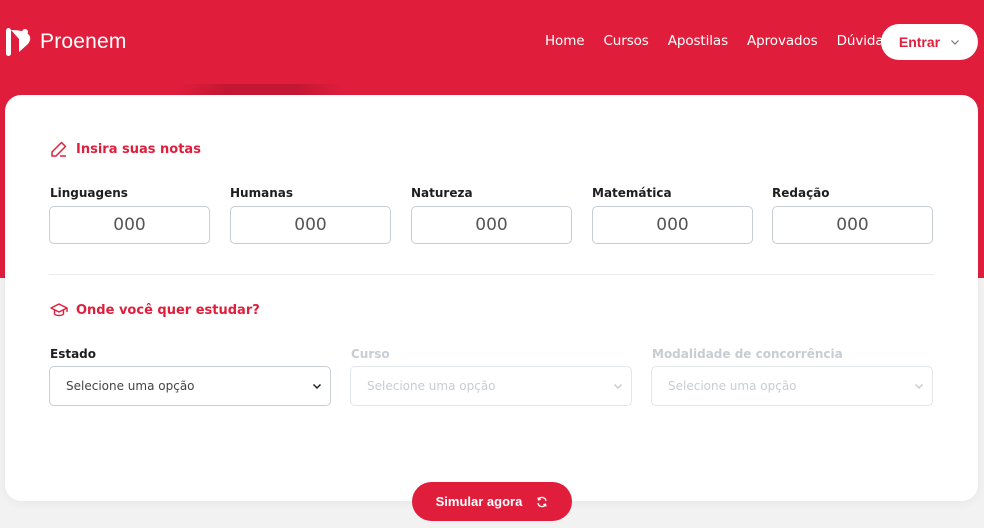  What do you see at coordinates (370, 354) in the screenshot?
I see `label-curso: Curso` at bounding box center [370, 354].